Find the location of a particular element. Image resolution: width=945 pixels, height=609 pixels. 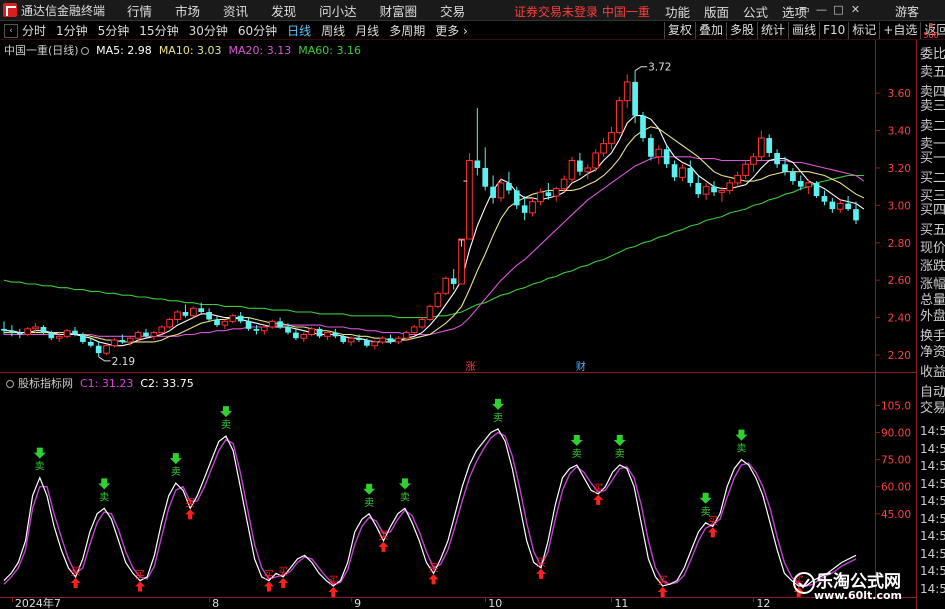

quote-field-label: 买四 is located at coordinates (932, 210).